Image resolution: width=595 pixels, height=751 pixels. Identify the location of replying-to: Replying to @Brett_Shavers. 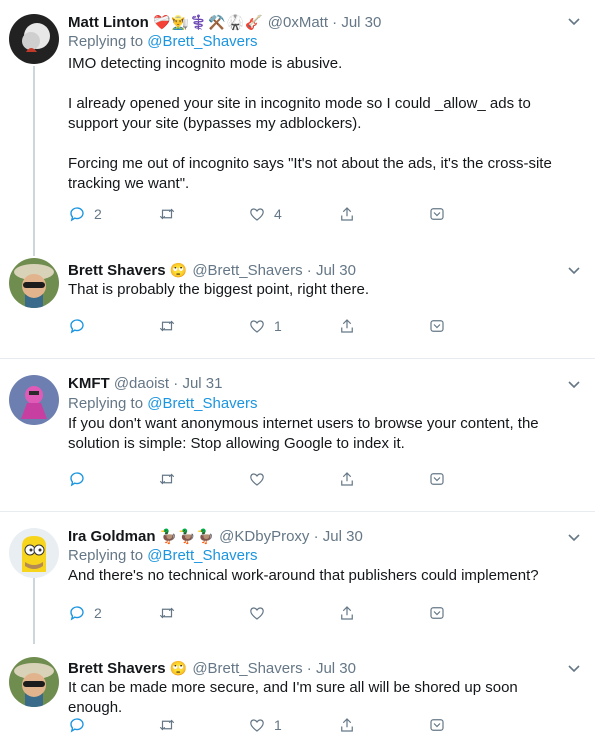
(321, 404).